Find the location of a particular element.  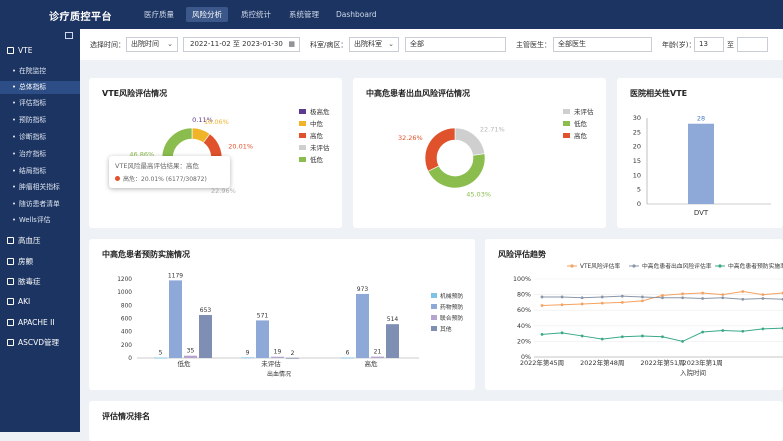

bar-value-label: 19 is located at coordinates (278, 352).